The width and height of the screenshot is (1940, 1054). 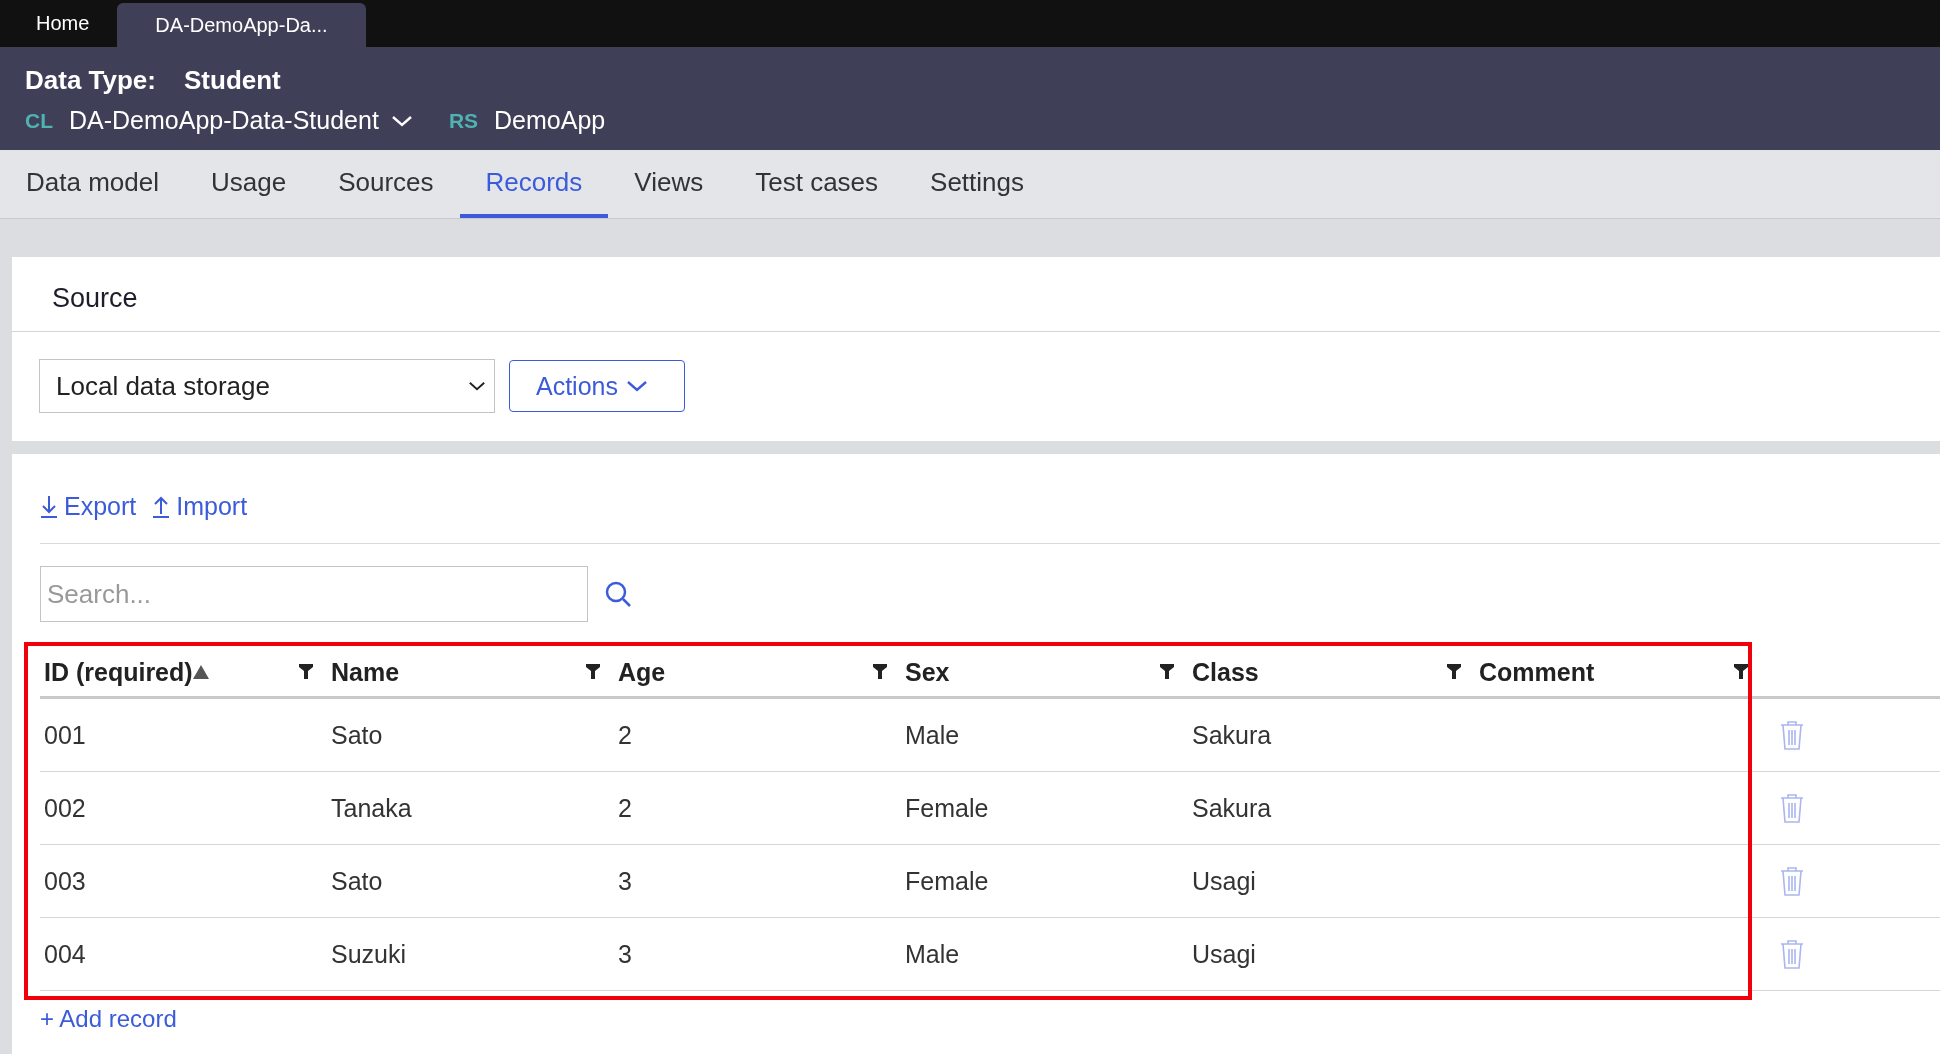 I want to click on ruleset-label: RS, so click(x=463, y=120).